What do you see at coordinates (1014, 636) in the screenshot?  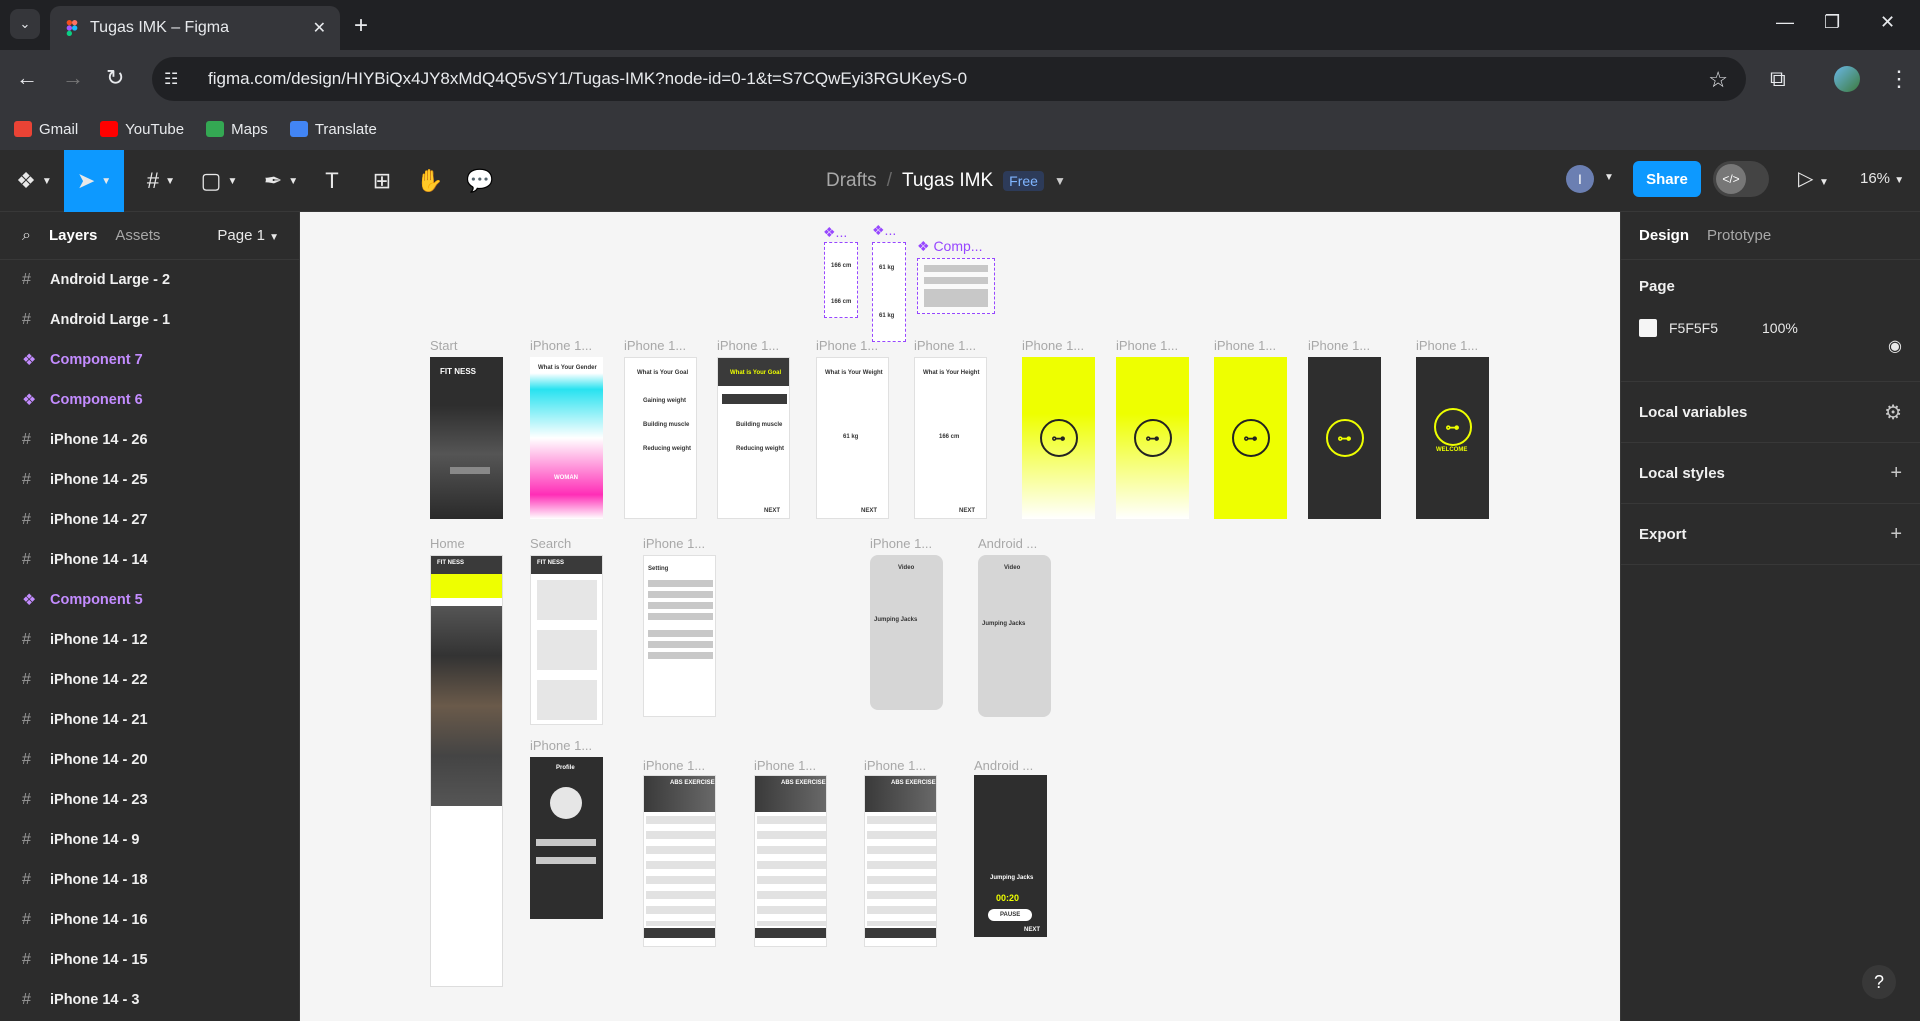 I see `frame-android-video: Video Jumping Jacks` at bounding box center [1014, 636].